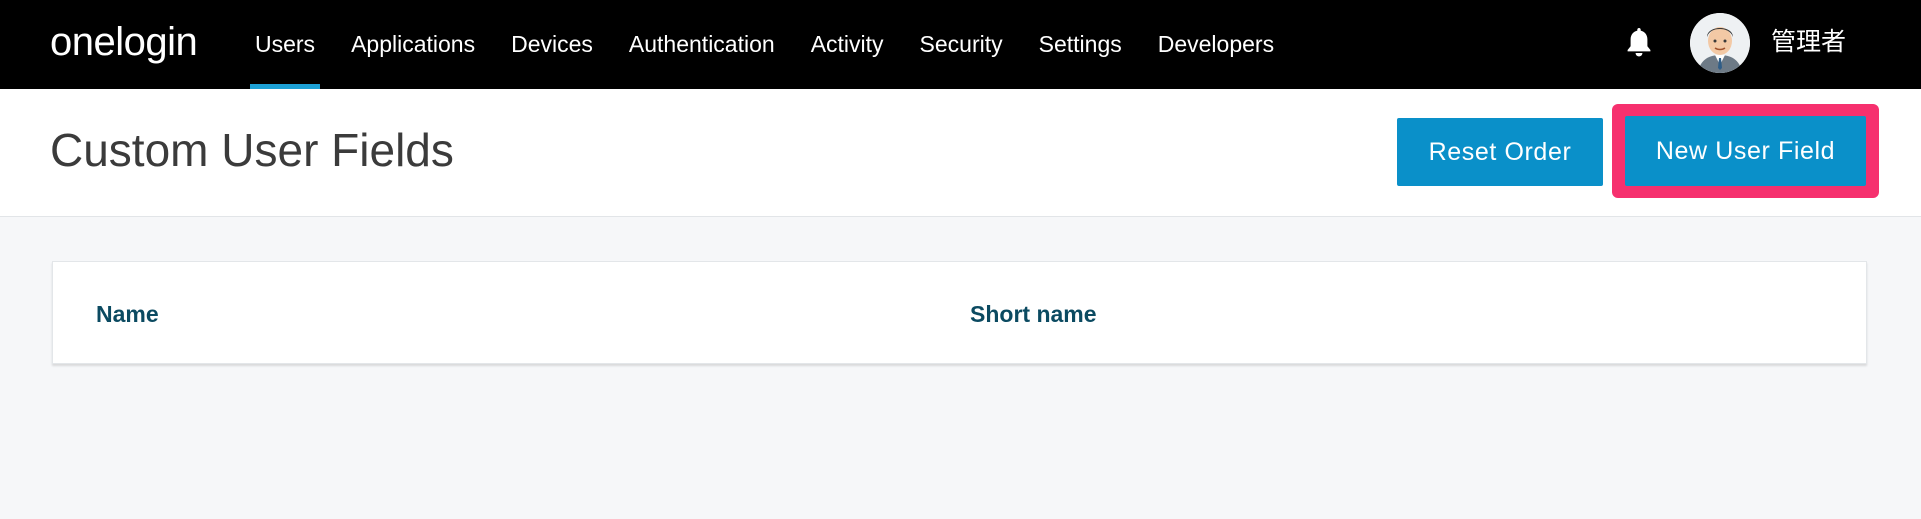 The height and width of the screenshot is (519, 1921). I want to click on new-user-field-button: New User Field, so click(1745, 151).